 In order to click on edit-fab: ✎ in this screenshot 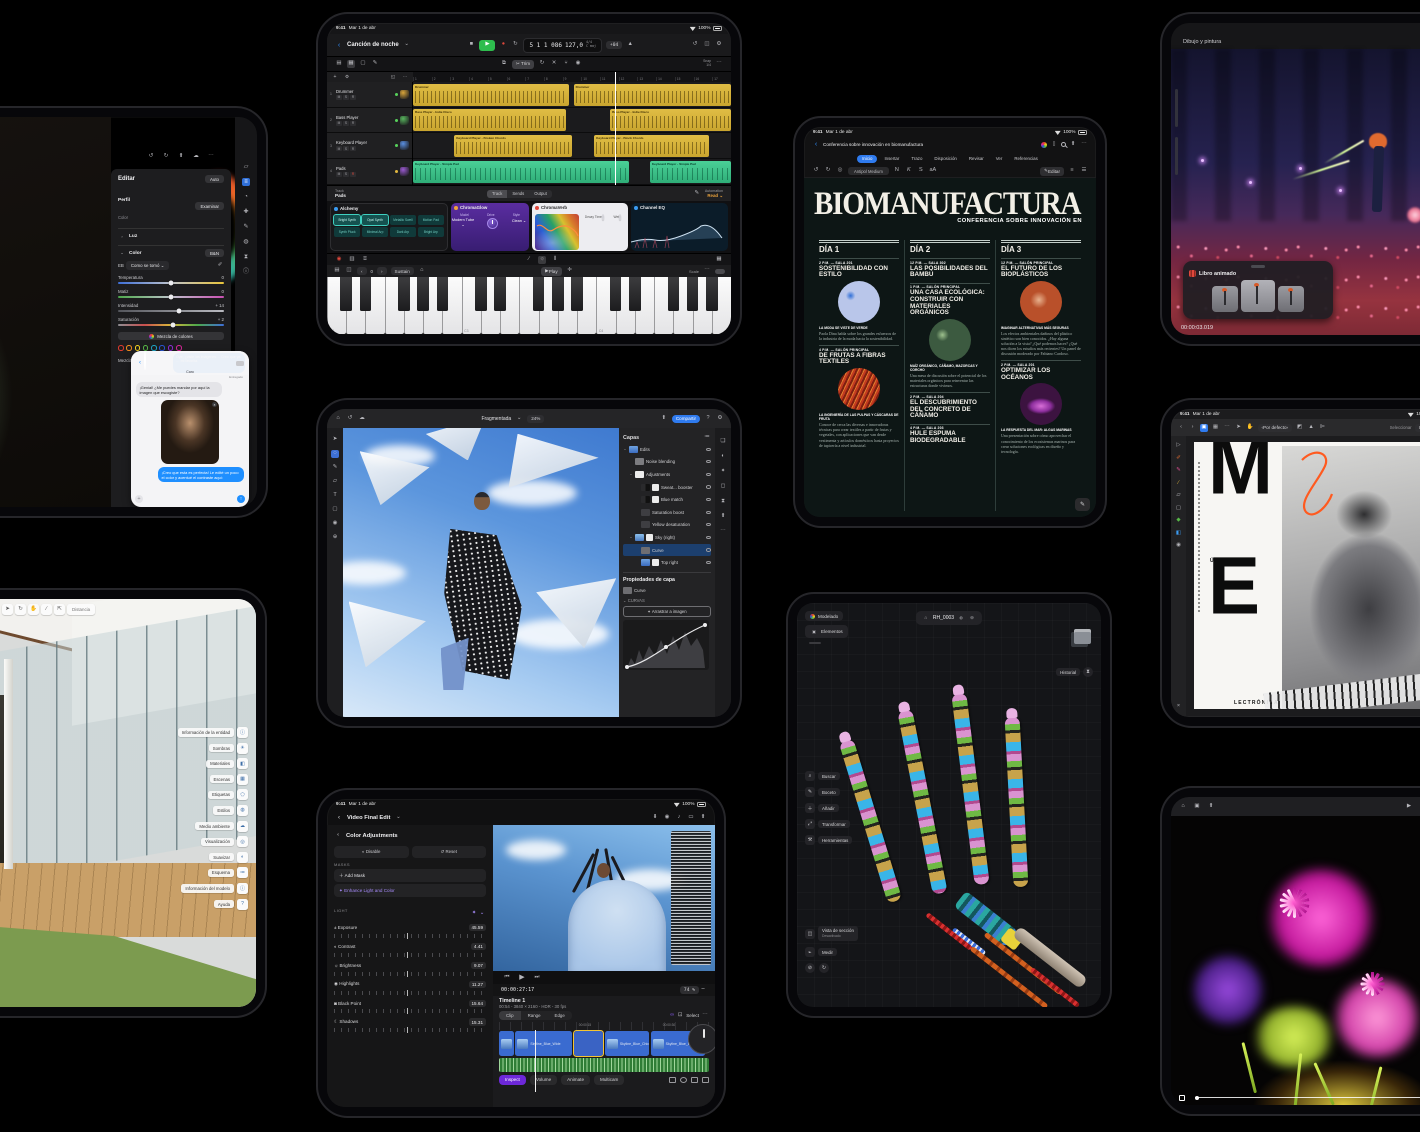, I will do `click(1082, 504)`.